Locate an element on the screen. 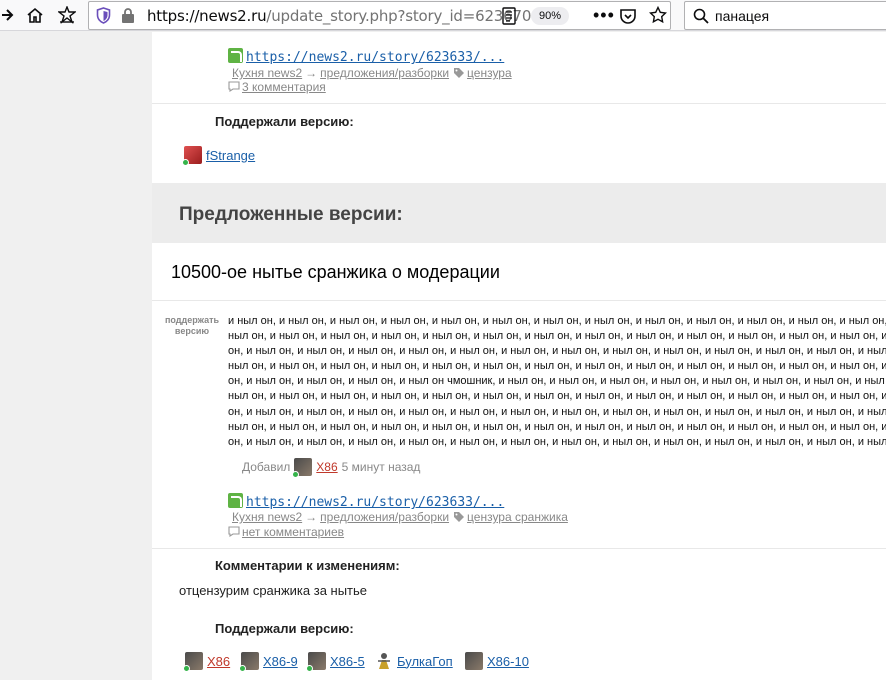 The height and width of the screenshot is (680, 886). comments-link: 3 комментария is located at coordinates (284, 87).